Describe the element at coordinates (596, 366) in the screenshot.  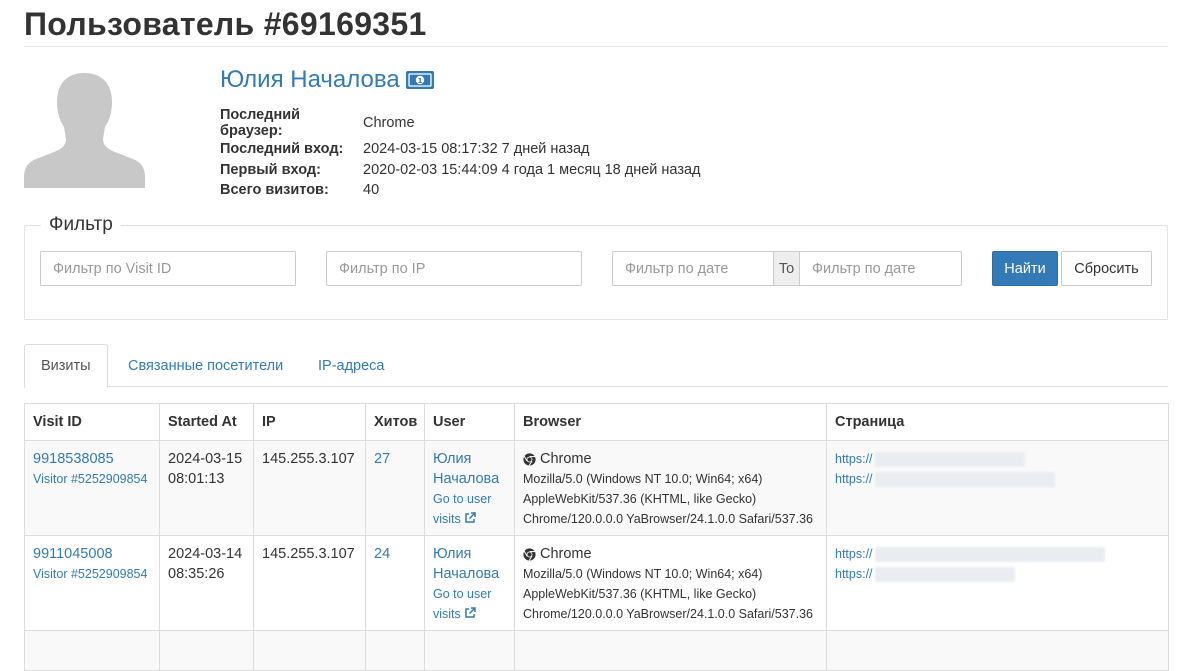
I see `tabs-bar: Визиты Связанные посетители IP-адреса` at that location.